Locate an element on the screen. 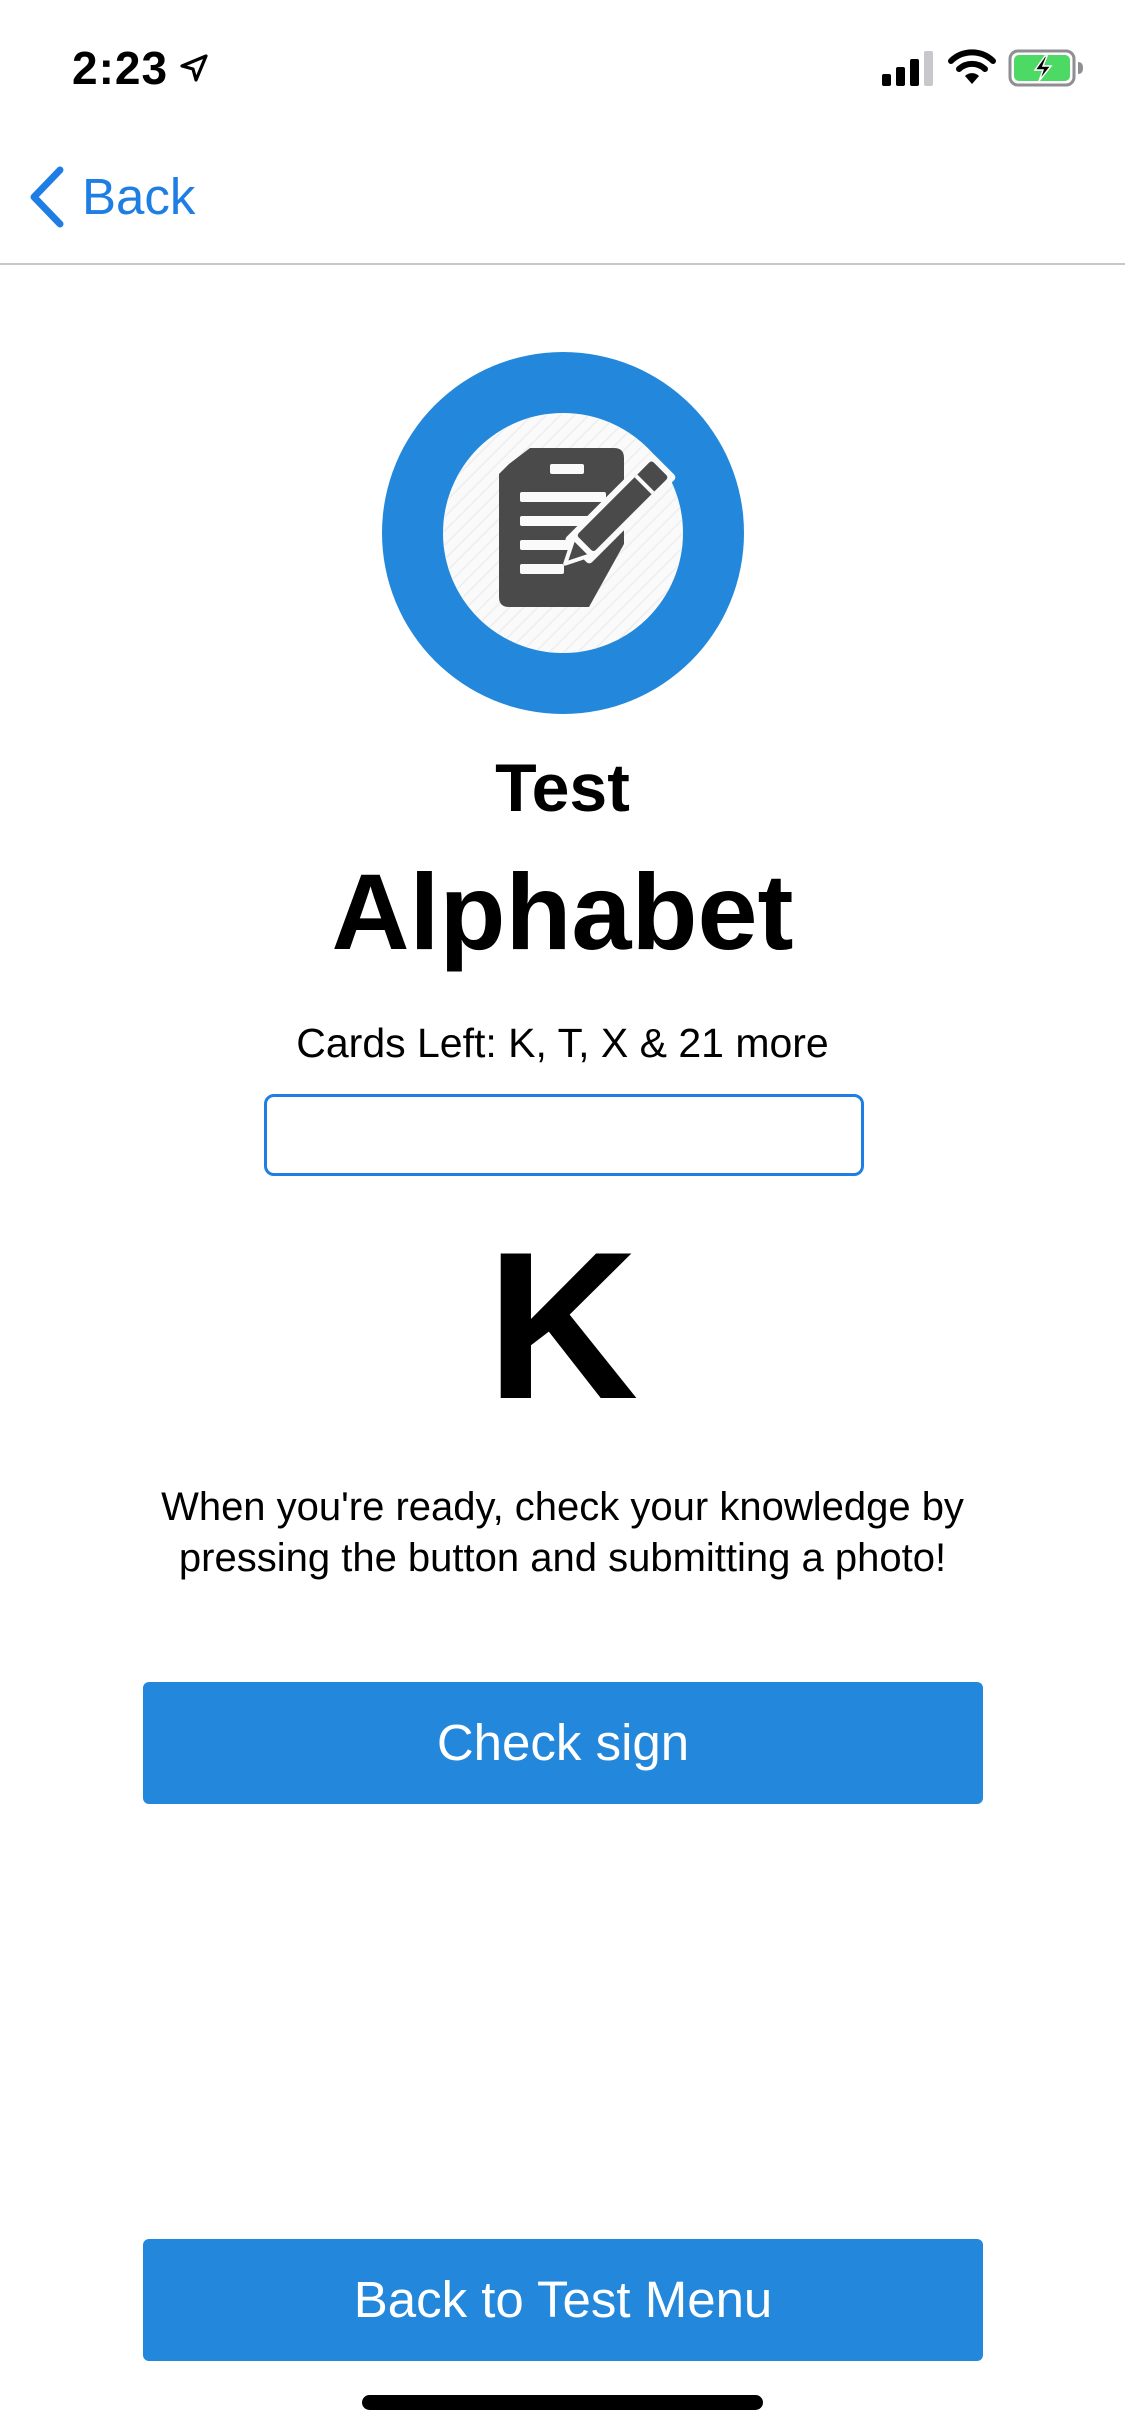 The height and width of the screenshot is (2436, 1125). cellular-signal-icon is located at coordinates (907, 68).